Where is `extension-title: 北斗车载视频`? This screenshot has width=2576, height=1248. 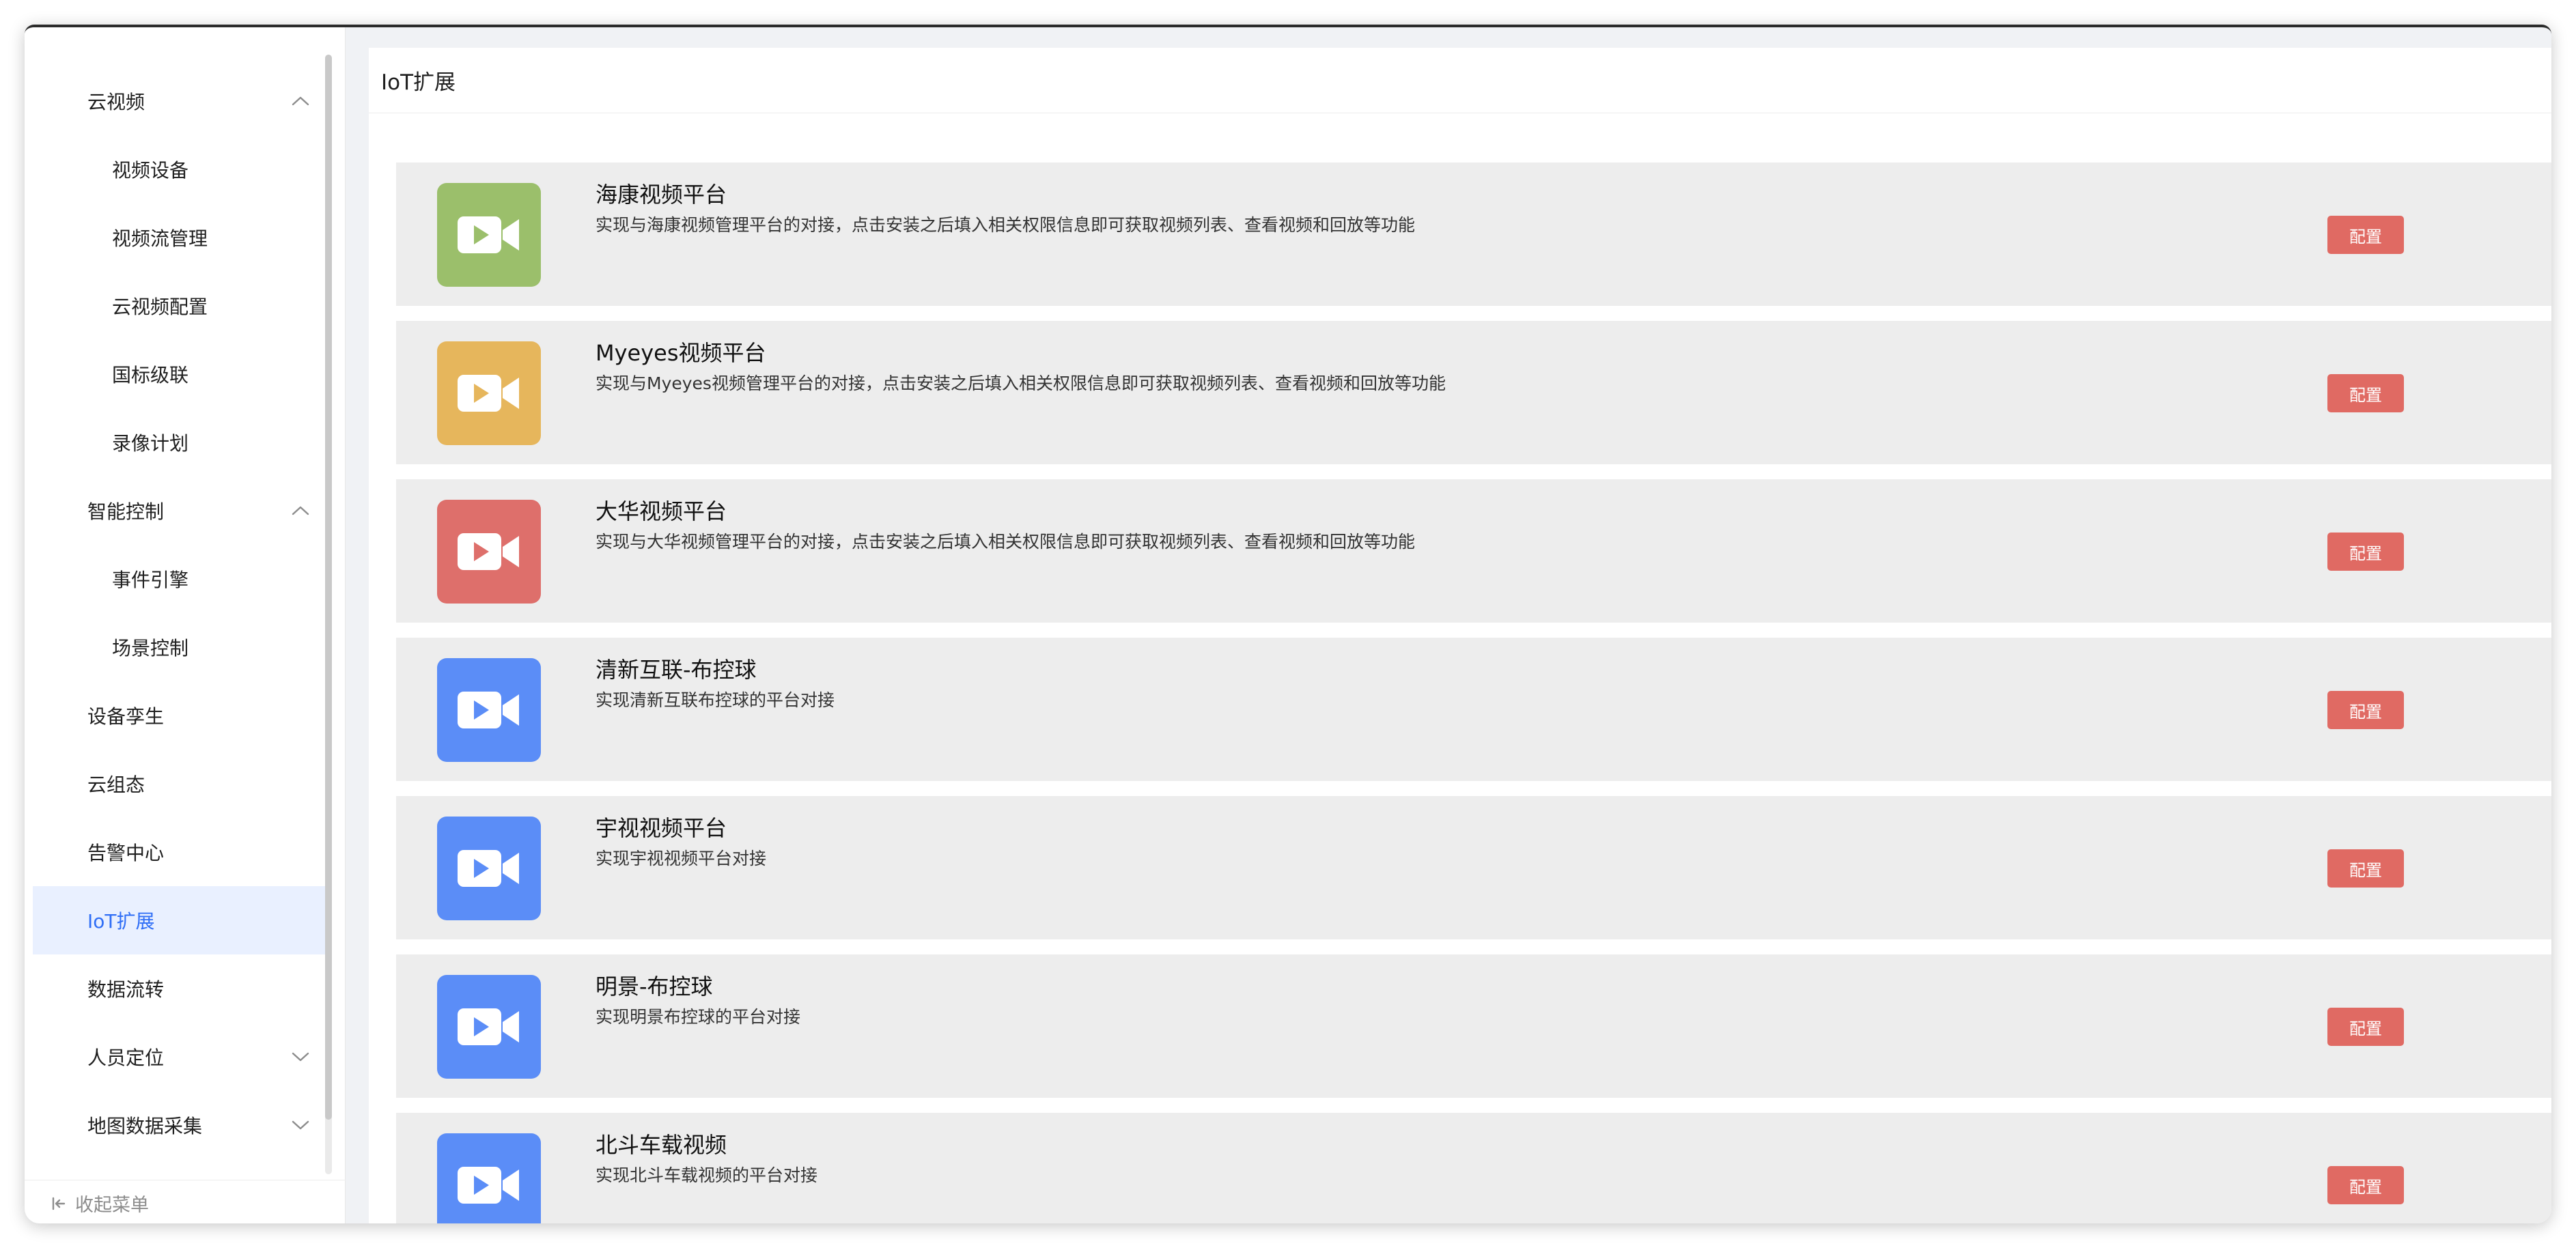
extension-title: 北斗车载视频 is located at coordinates (661, 1145).